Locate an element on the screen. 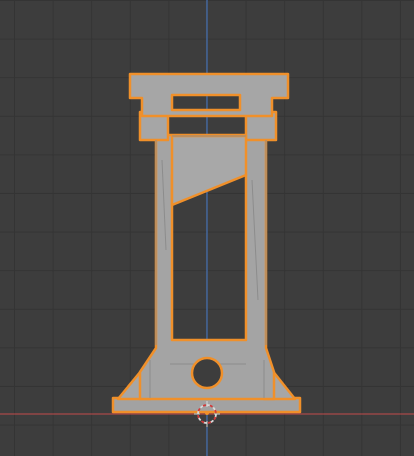 Image resolution: width=414 pixels, height=456 pixels. top-beam is located at coordinates (209, 95).